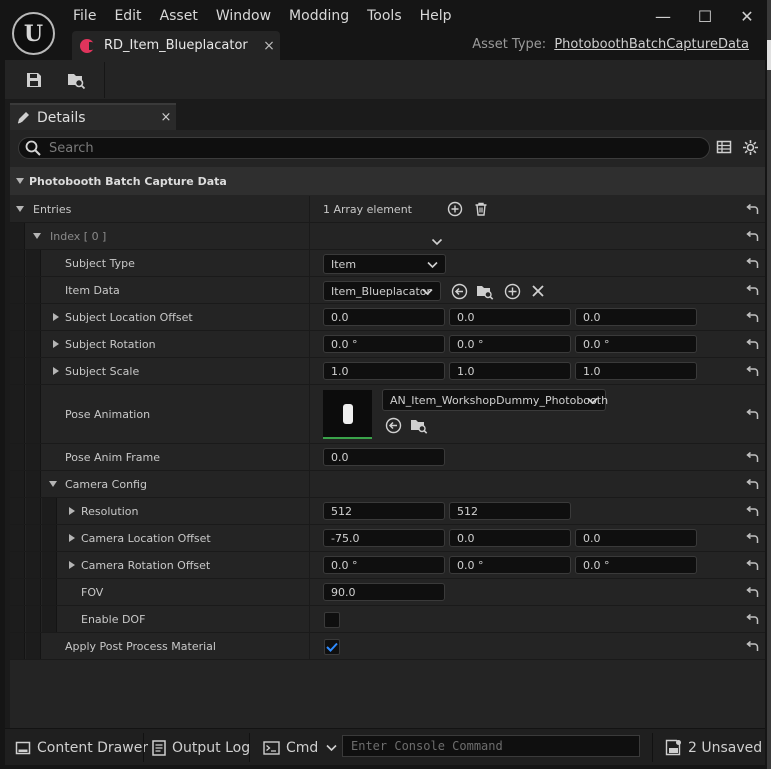 The image size is (771, 769). What do you see at coordinates (20, 181) in the screenshot?
I see `collapse-arrow-icon` at bounding box center [20, 181].